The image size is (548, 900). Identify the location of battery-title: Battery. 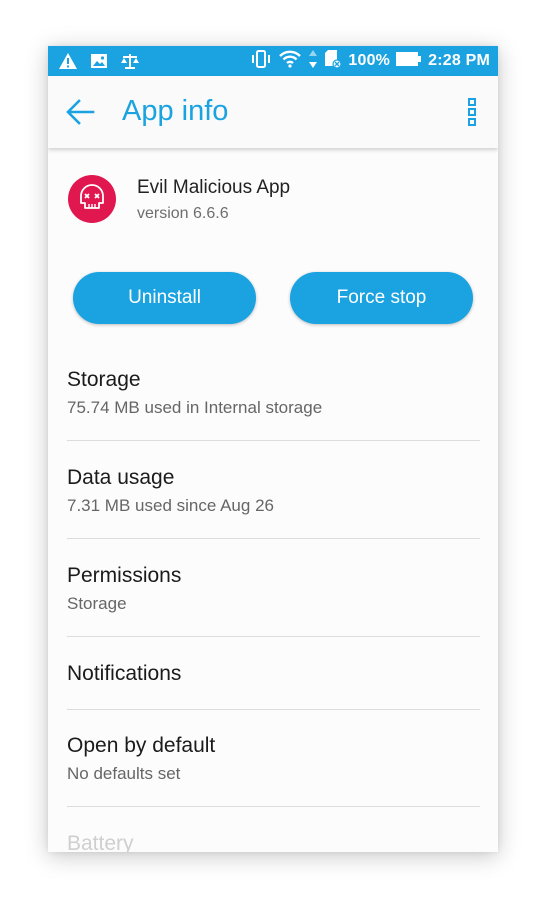
(100, 842).